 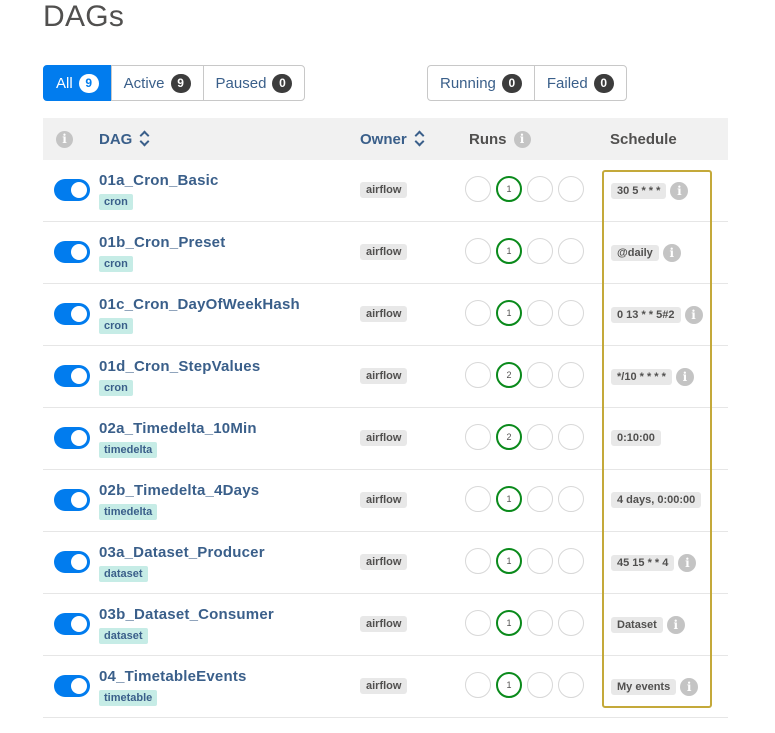 What do you see at coordinates (637, 625) in the screenshot?
I see `schedule-badge: Dataset` at bounding box center [637, 625].